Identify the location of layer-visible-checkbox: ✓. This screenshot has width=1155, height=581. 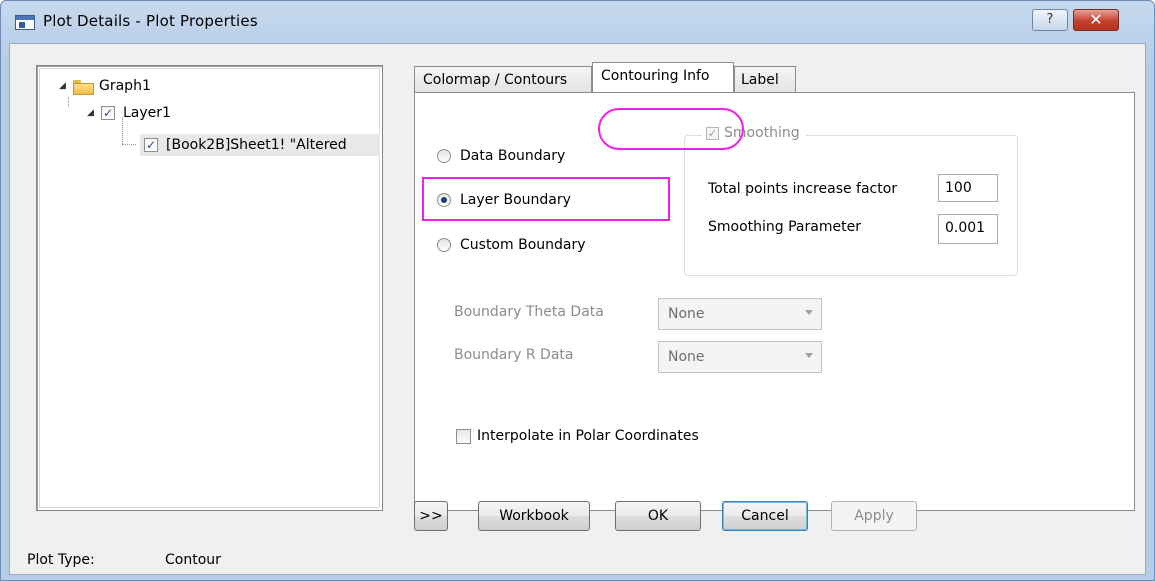
(108, 113).